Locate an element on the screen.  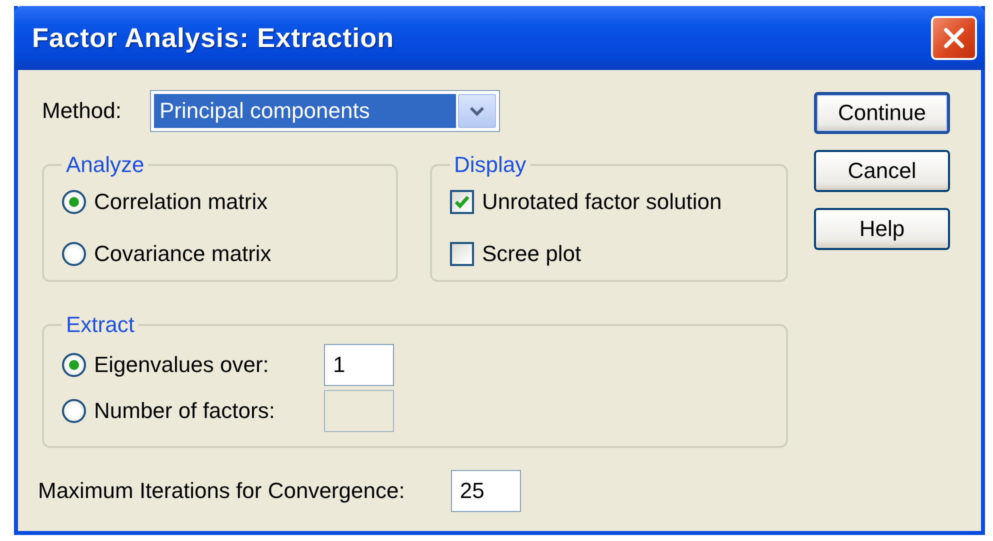
close-button is located at coordinates (954, 38).